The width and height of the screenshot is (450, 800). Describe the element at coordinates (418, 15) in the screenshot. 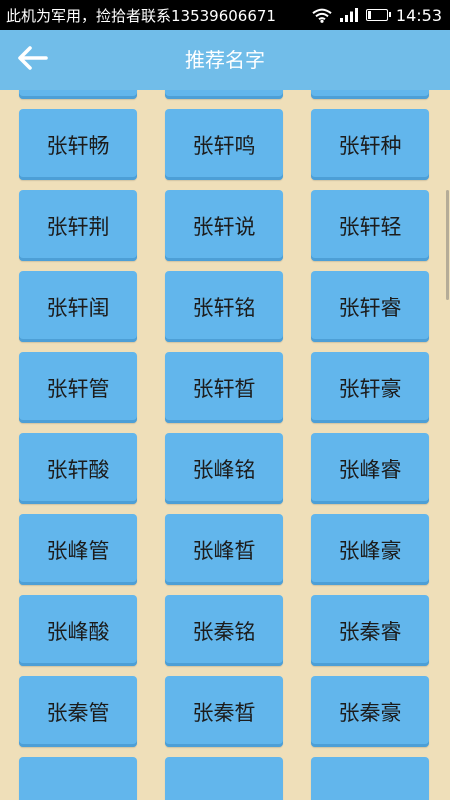

I see `clock: 14:53` at that location.